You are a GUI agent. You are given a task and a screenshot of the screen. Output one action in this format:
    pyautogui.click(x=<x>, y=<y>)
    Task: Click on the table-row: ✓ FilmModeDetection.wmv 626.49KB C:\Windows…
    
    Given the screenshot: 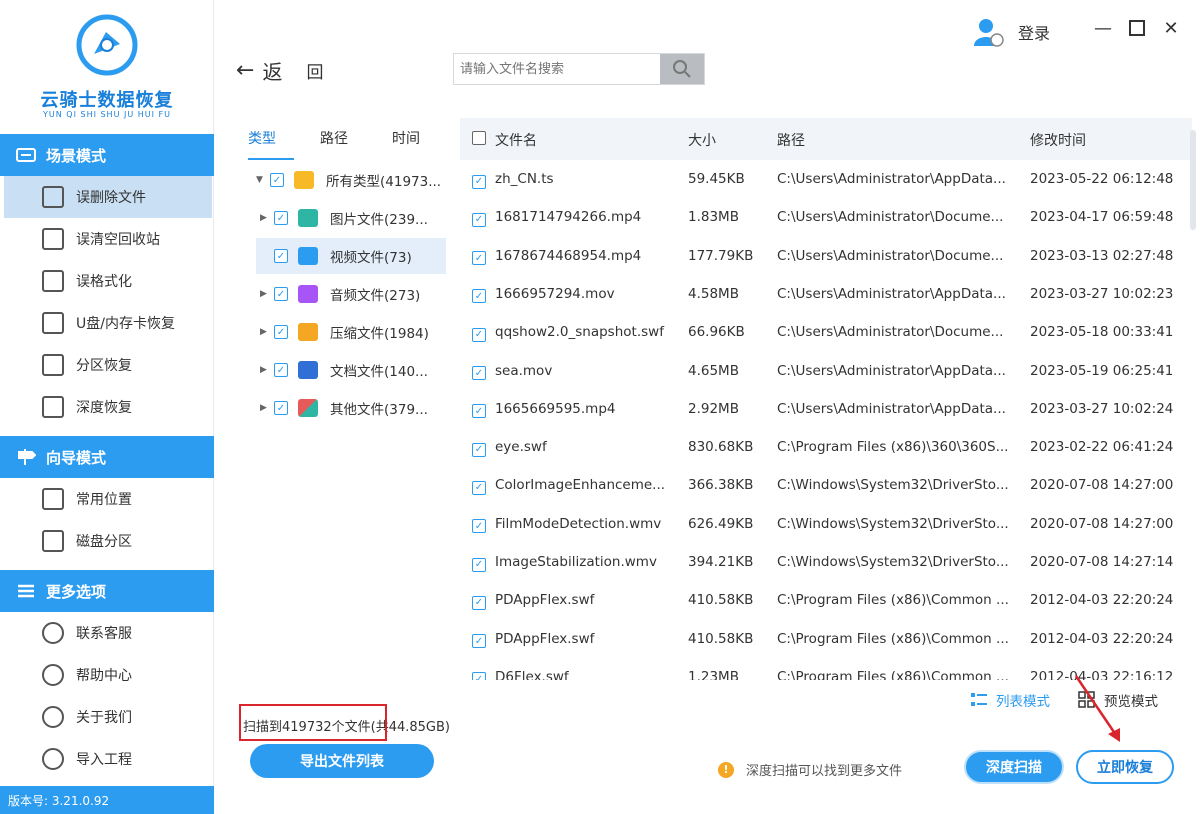 What is the action you would take?
    pyautogui.click(x=820, y=524)
    